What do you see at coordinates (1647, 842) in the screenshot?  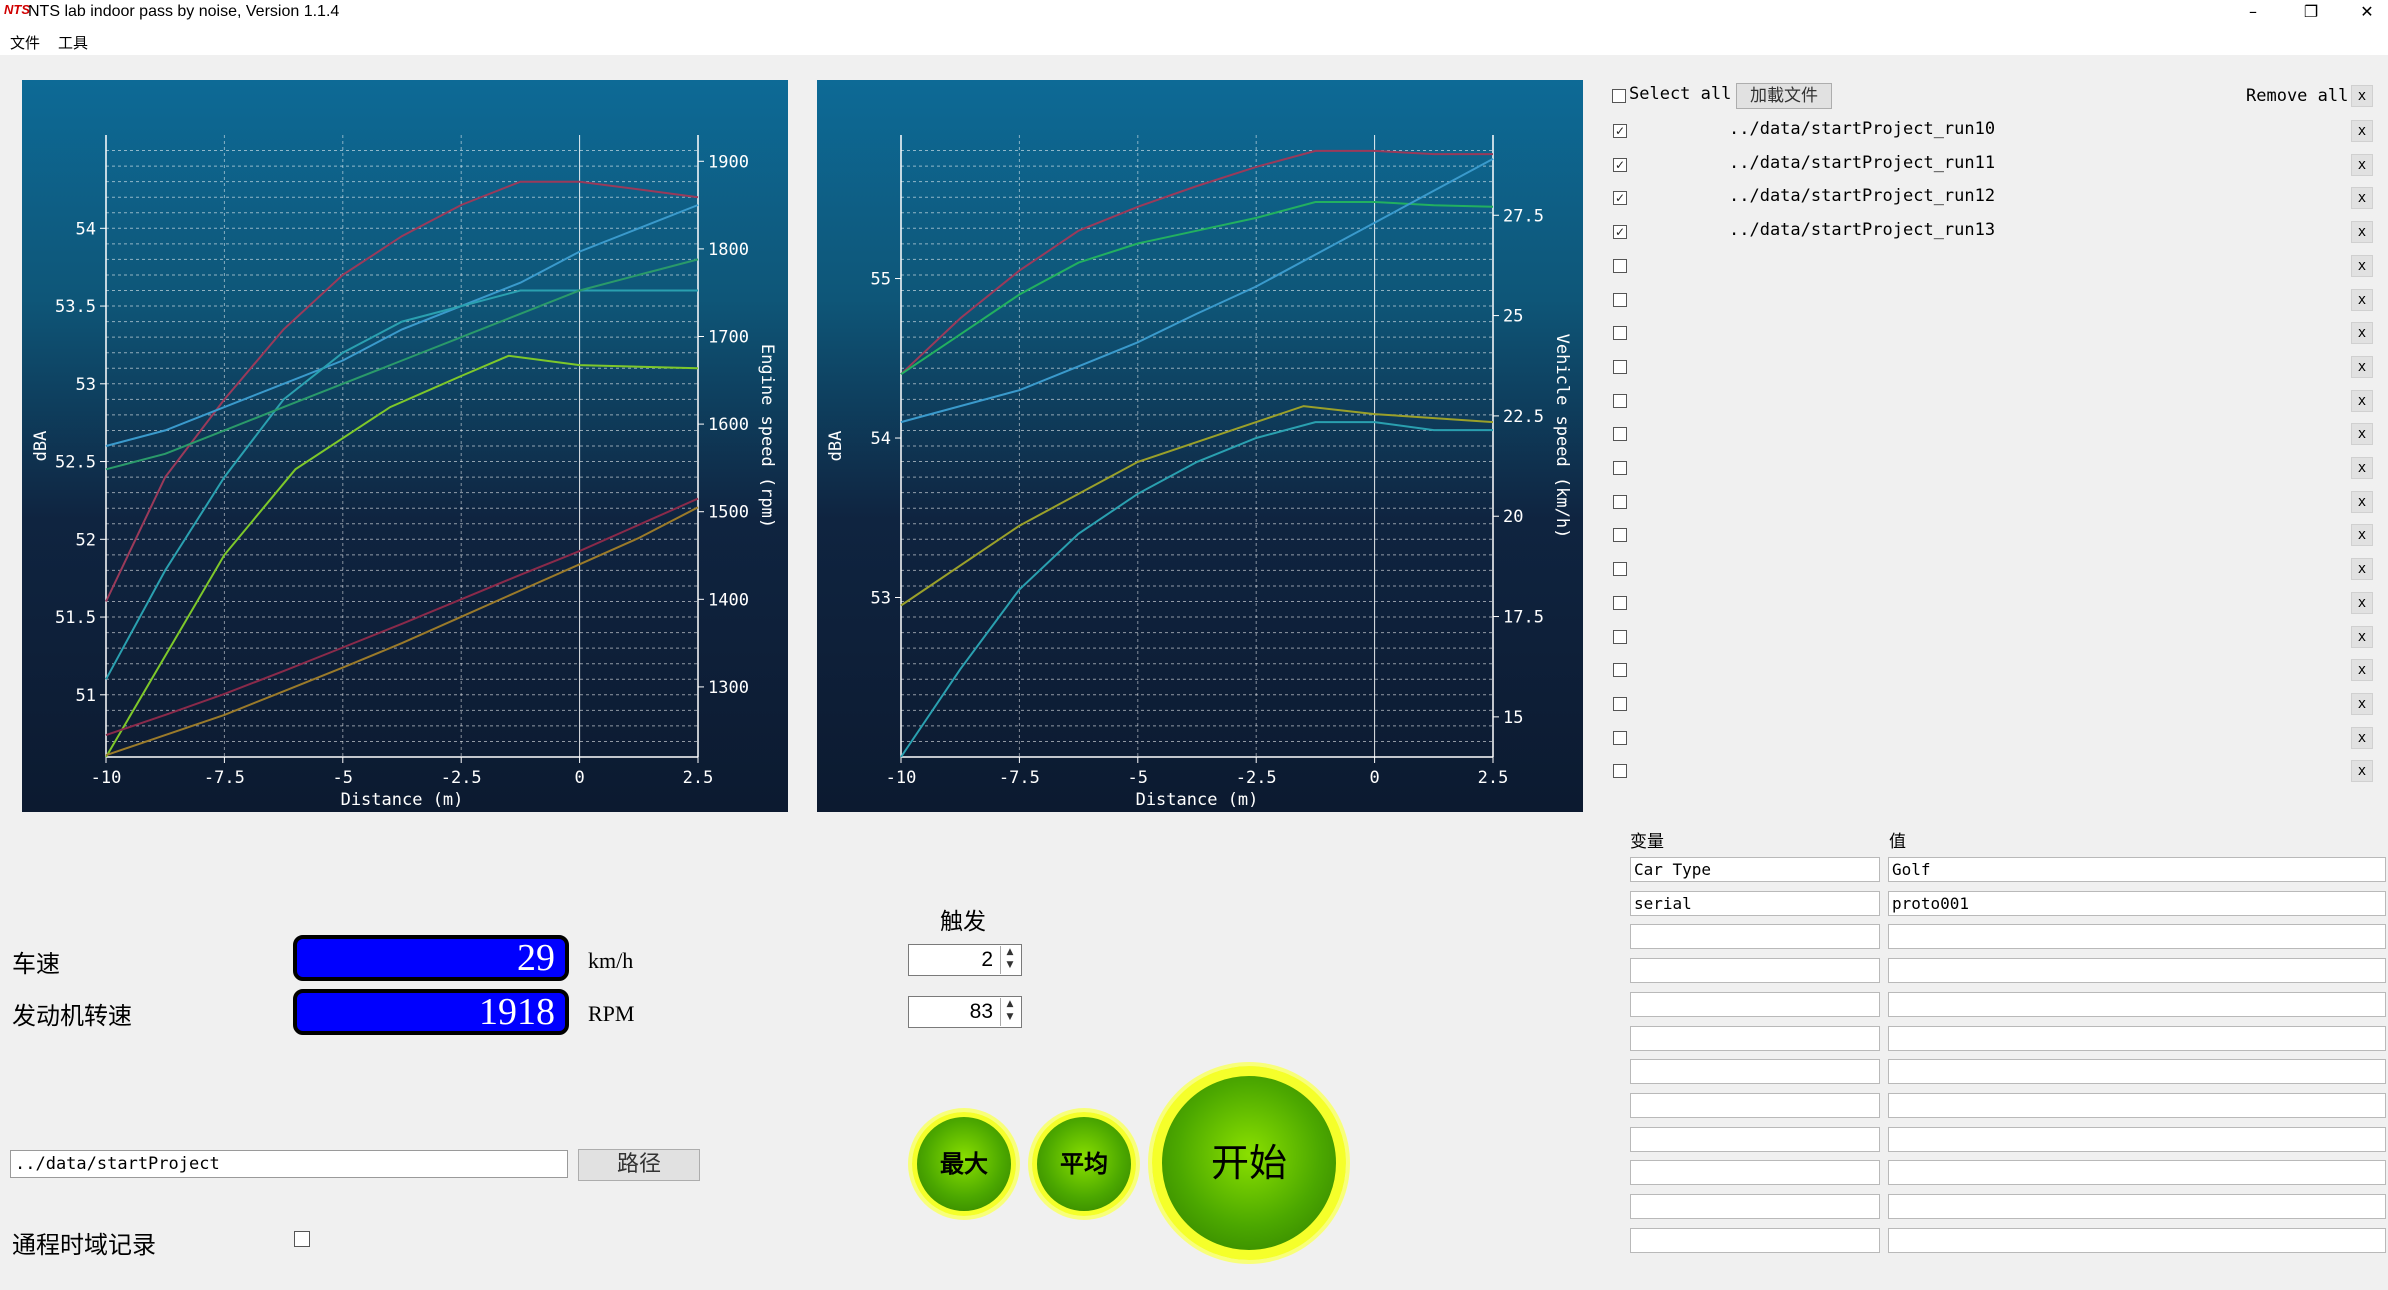 I see `variable-column-header: 变量` at bounding box center [1647, 842].